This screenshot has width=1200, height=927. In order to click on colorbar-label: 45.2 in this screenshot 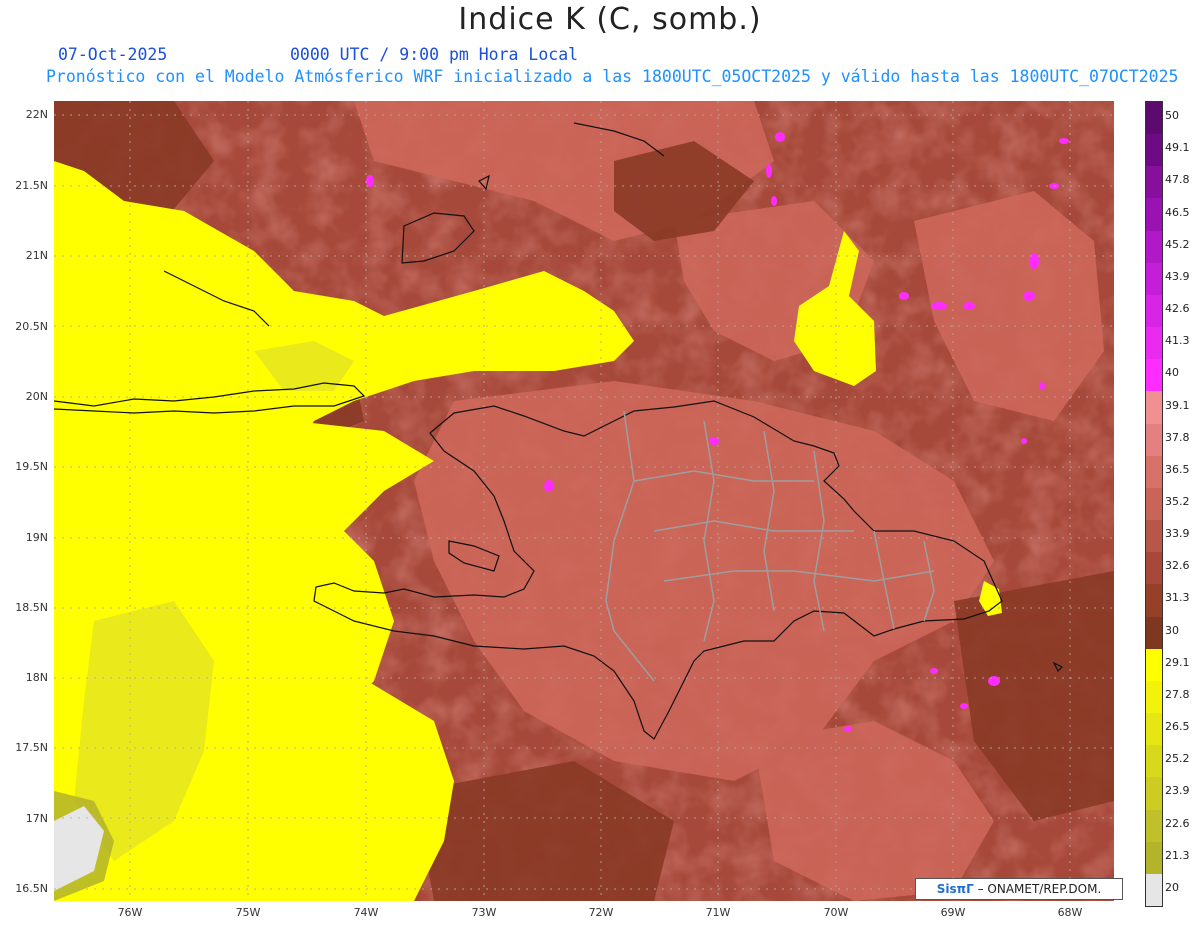, I will do `click(1177, 244)`.